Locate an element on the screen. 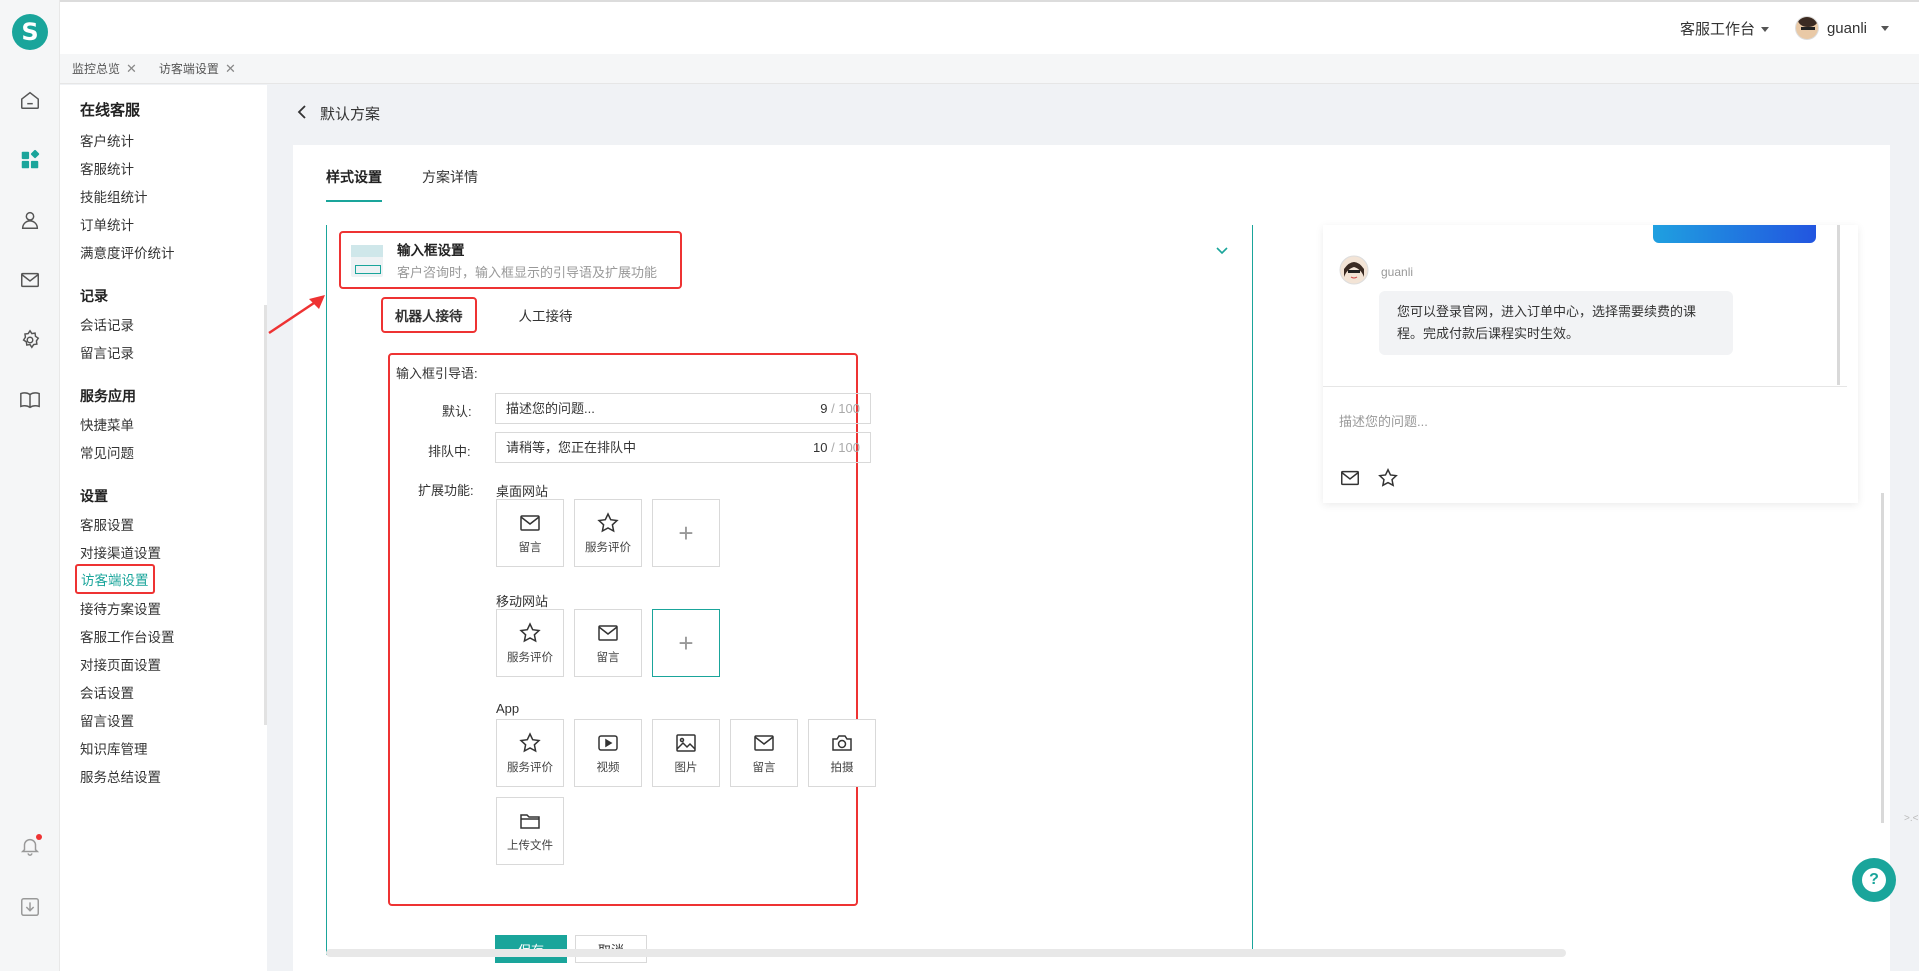  agent-icon is located at coordinates (30, 220).